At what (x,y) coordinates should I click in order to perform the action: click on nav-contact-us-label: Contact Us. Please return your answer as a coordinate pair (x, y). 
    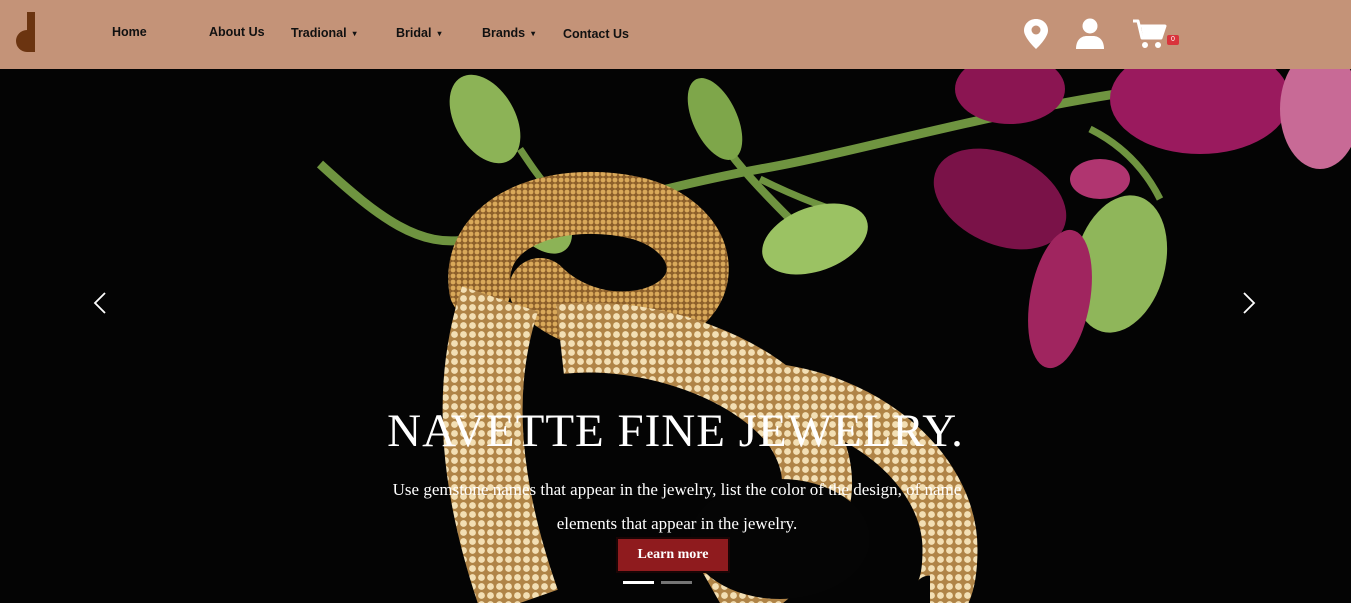
    Looking at the image, I should click on (596, 34).